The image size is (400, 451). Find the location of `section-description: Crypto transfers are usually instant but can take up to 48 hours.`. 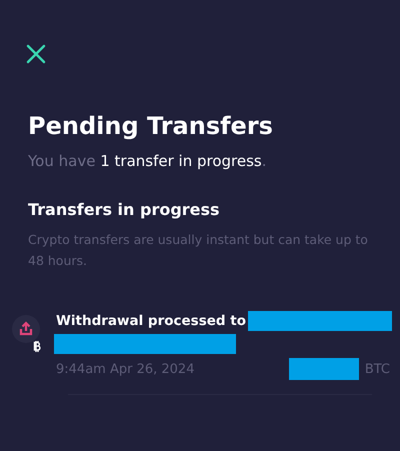

section-description: Crypto transfers are usually instant but can take up to 48 hours. is located at coordinates (198, 250).